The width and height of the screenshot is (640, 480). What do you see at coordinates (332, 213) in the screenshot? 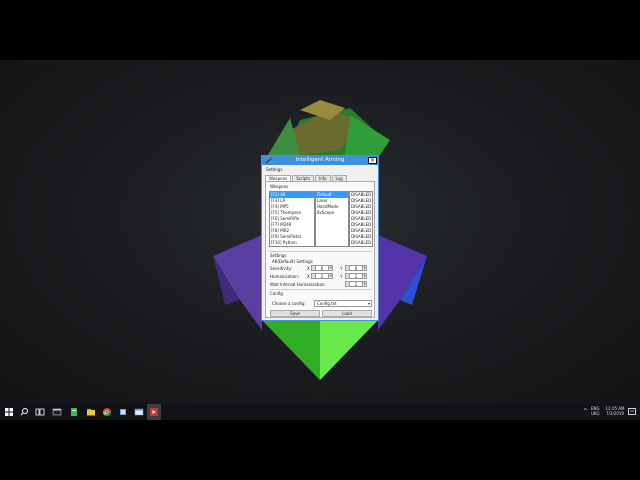
I see `list-item: 8xScope` at bounding box center [332, 213].